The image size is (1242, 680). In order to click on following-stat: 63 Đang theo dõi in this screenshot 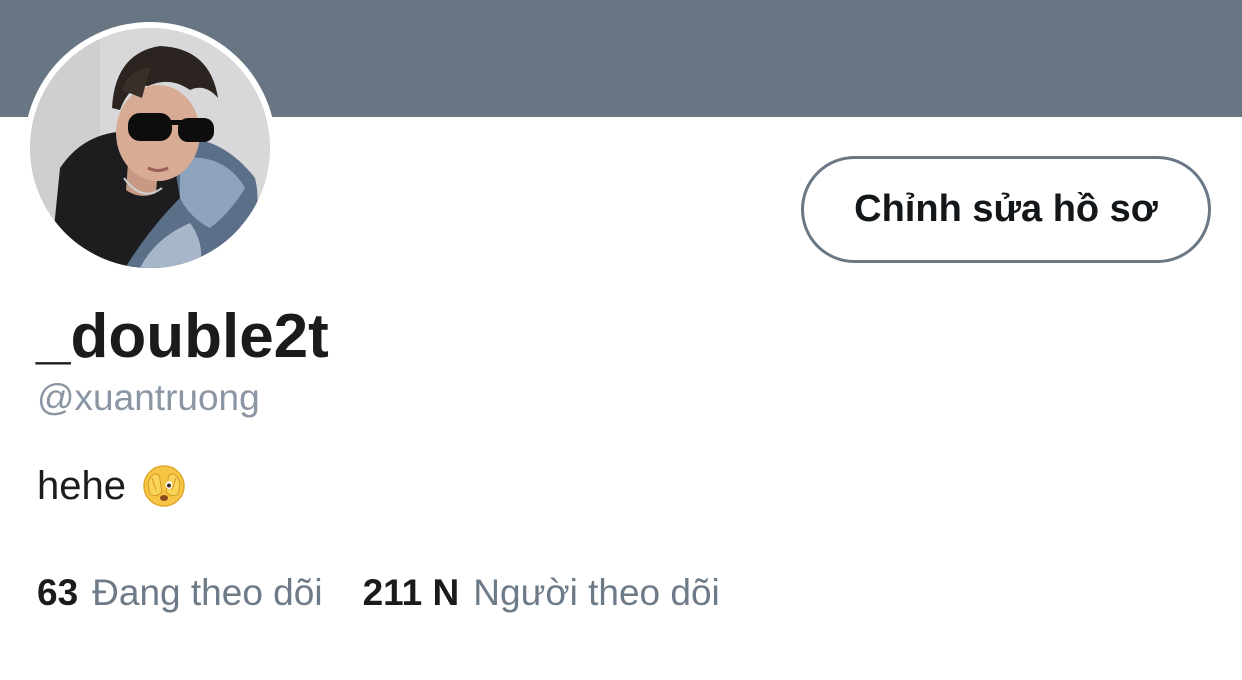, I will do `click(180, 593)`.